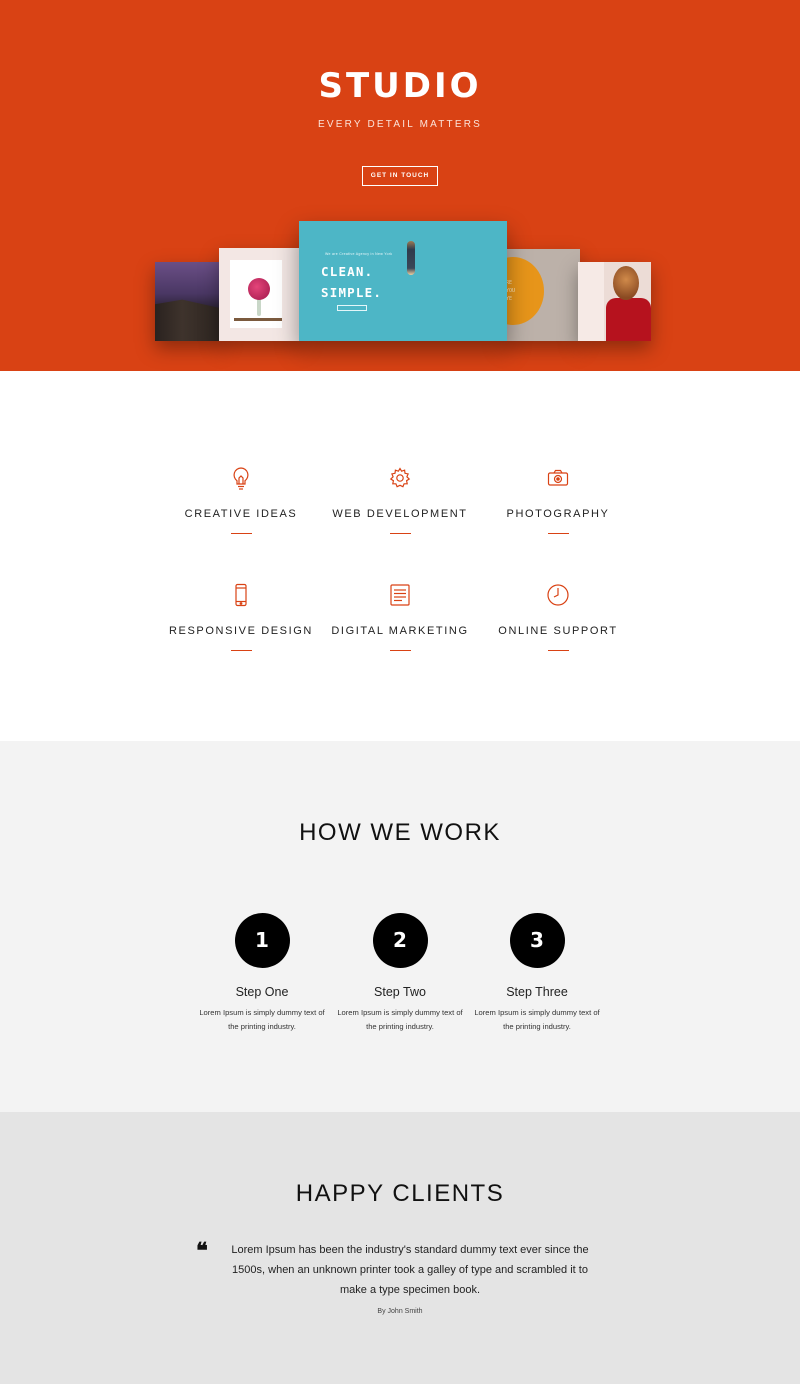 Image resolution: width=800 pixels, height=1384 pixels. Describe the element at coordinates (400, 1311) in the screenshot. I see `testimonial-author: By John Smith` at that location.